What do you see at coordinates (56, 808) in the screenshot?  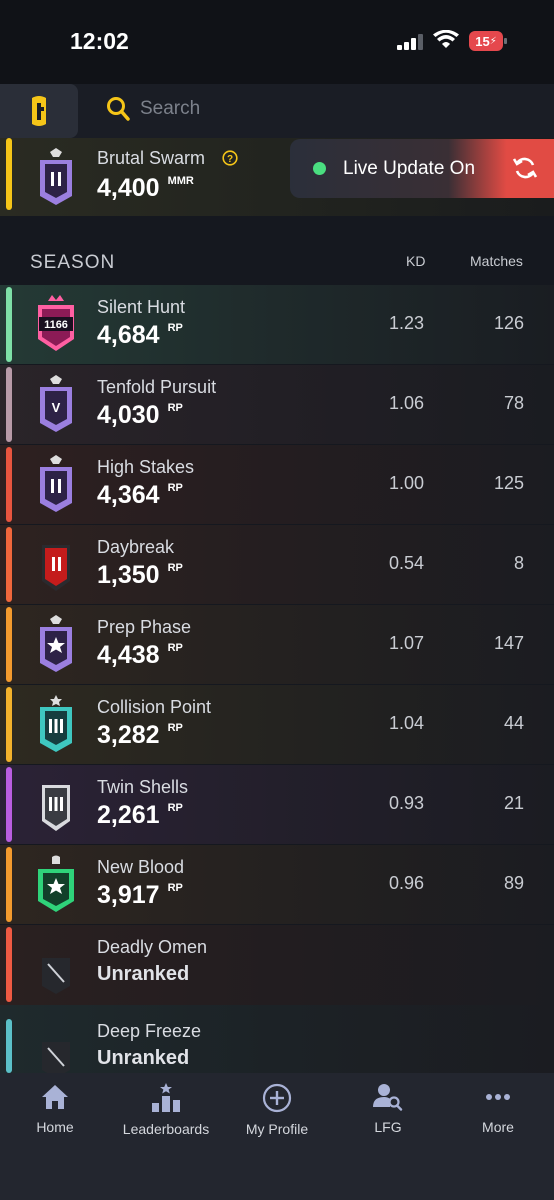 I see `silver-rank-badge-icon` at bounding box center [56, 808].